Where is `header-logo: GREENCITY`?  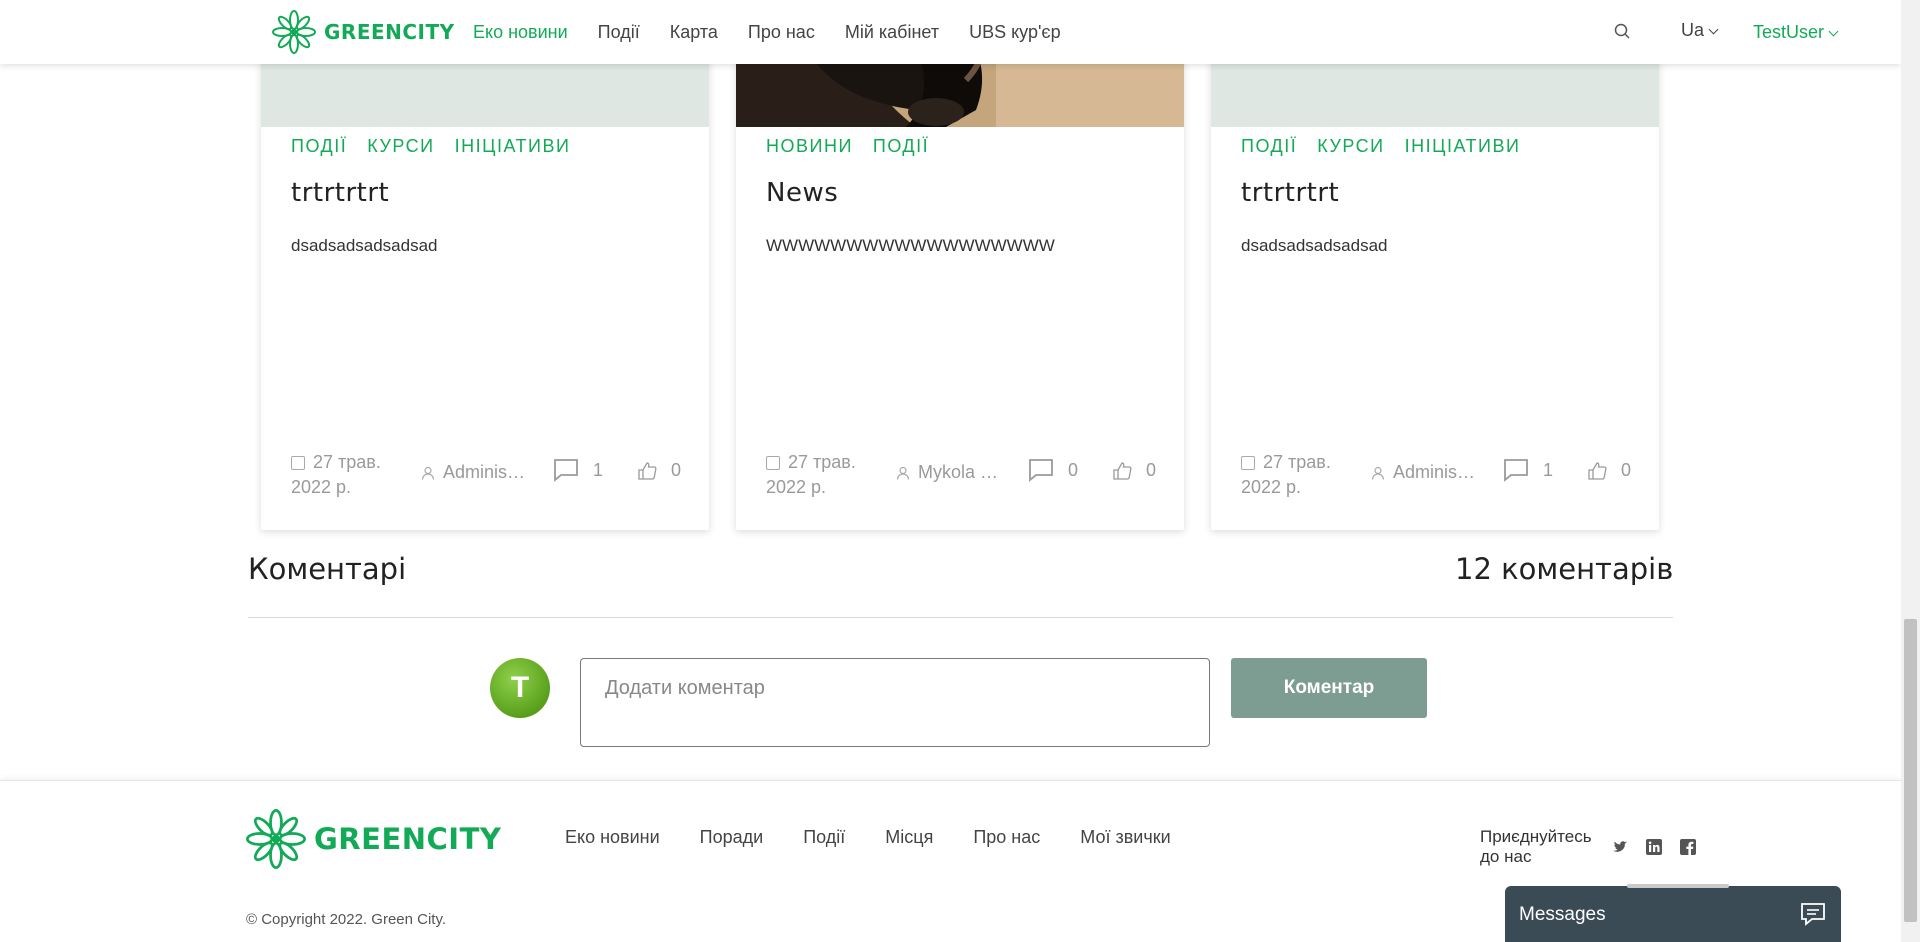 header-logo: GREENCITY is located at coordinates (363, 32).